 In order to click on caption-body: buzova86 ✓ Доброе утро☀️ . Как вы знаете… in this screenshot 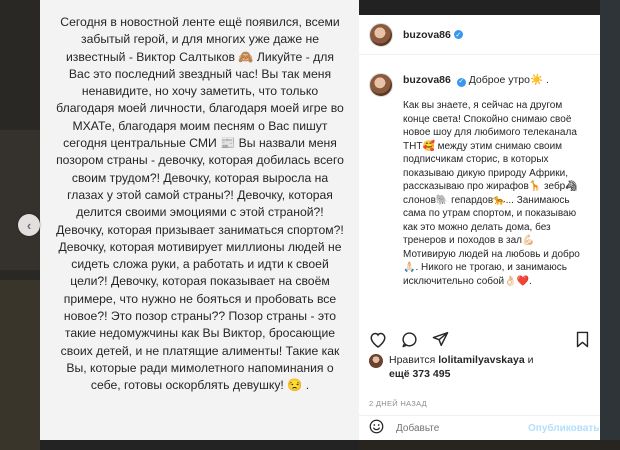, I will do `click(493, 180)`.